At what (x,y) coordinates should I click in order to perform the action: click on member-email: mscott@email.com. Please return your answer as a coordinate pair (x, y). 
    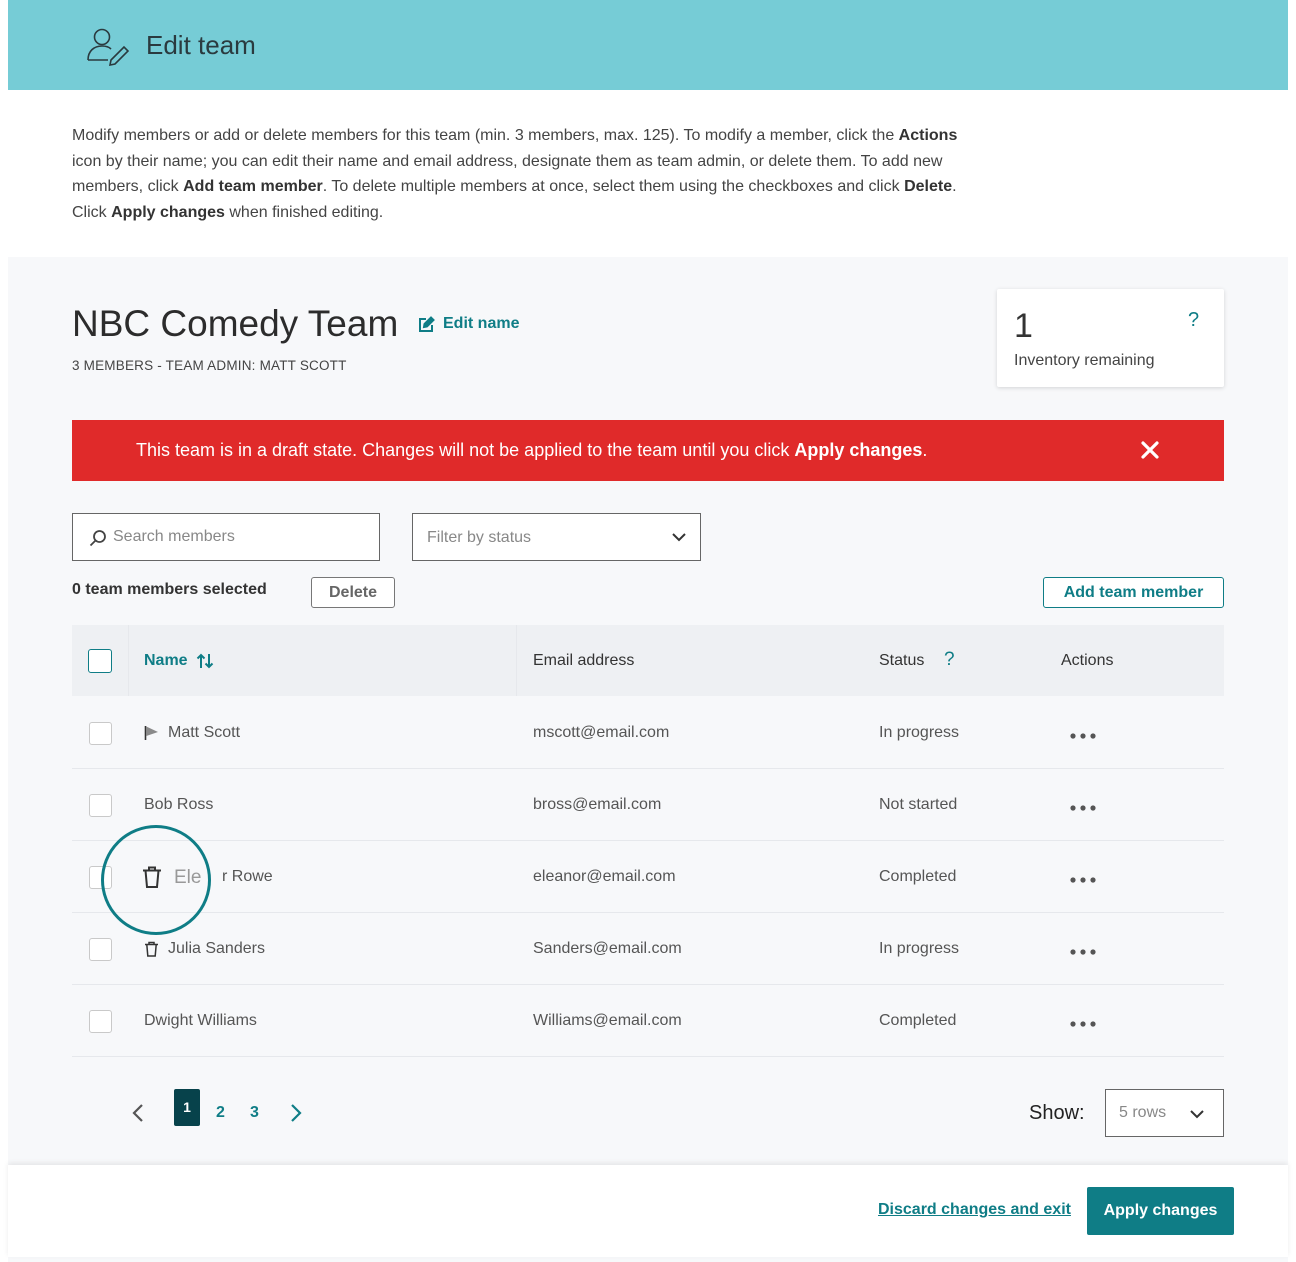
    Looking at the image, I should click on (601, 732).